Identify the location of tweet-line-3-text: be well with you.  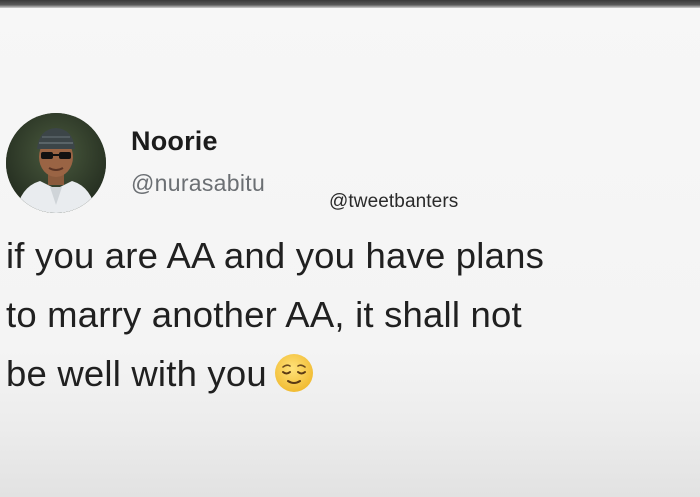
(136, 373).